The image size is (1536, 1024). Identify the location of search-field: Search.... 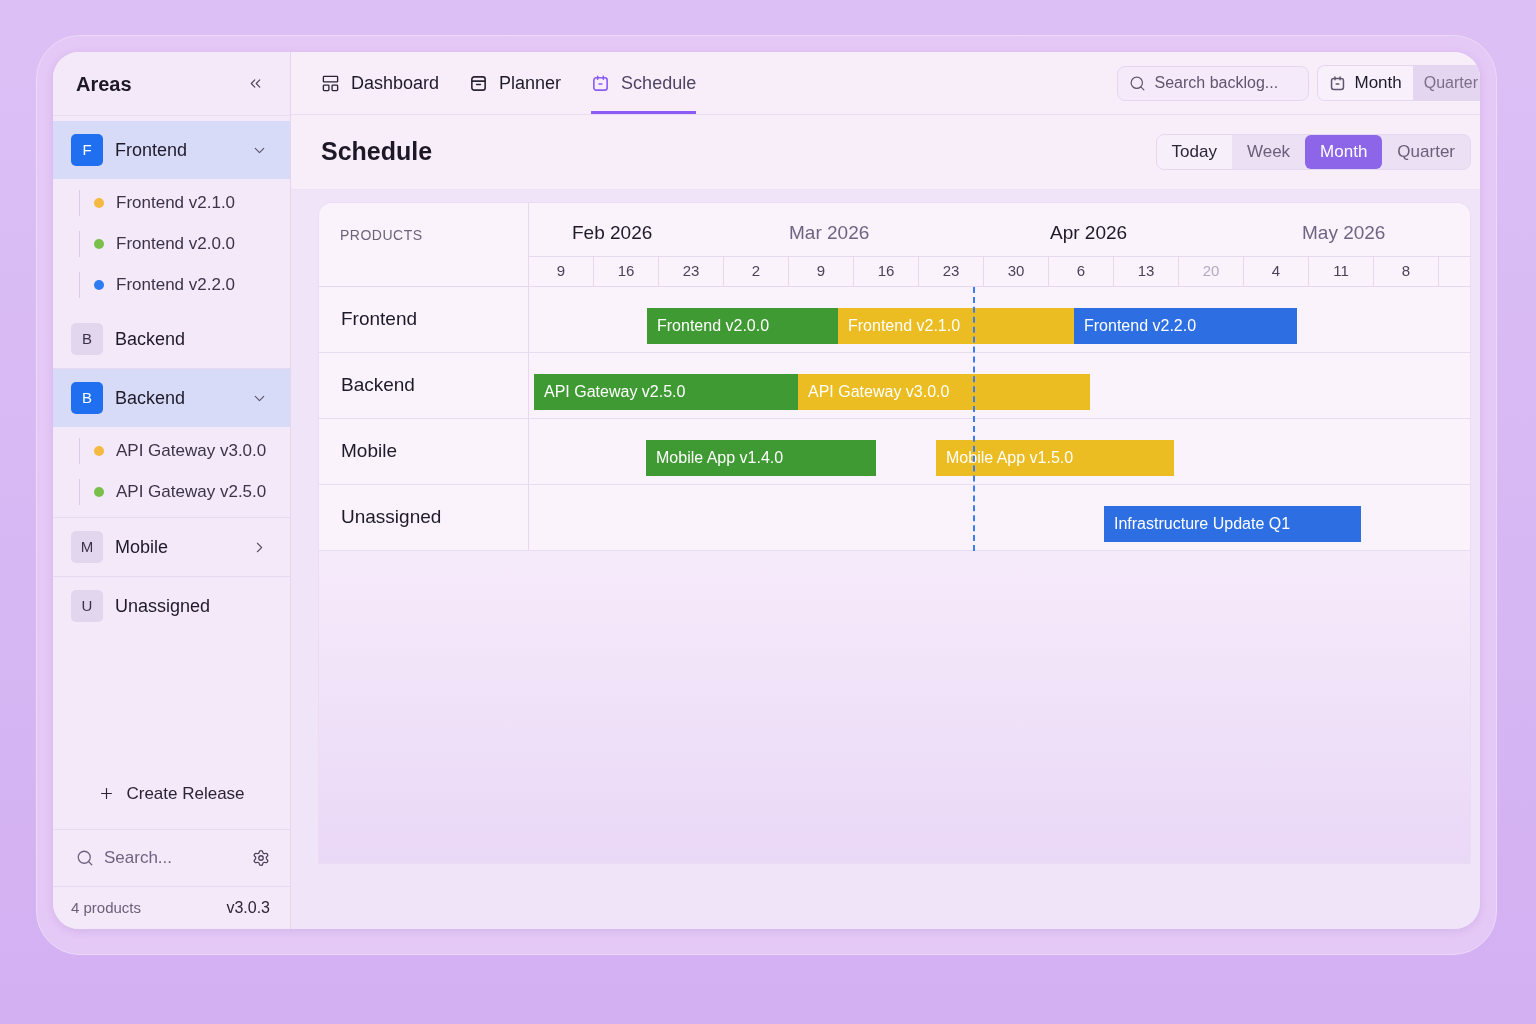
(173, 858).